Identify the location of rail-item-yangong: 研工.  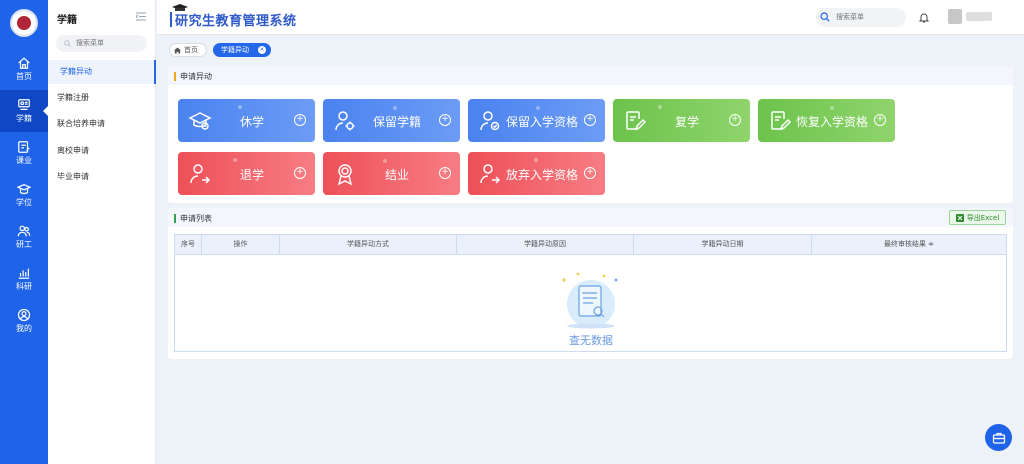
(24, 237).